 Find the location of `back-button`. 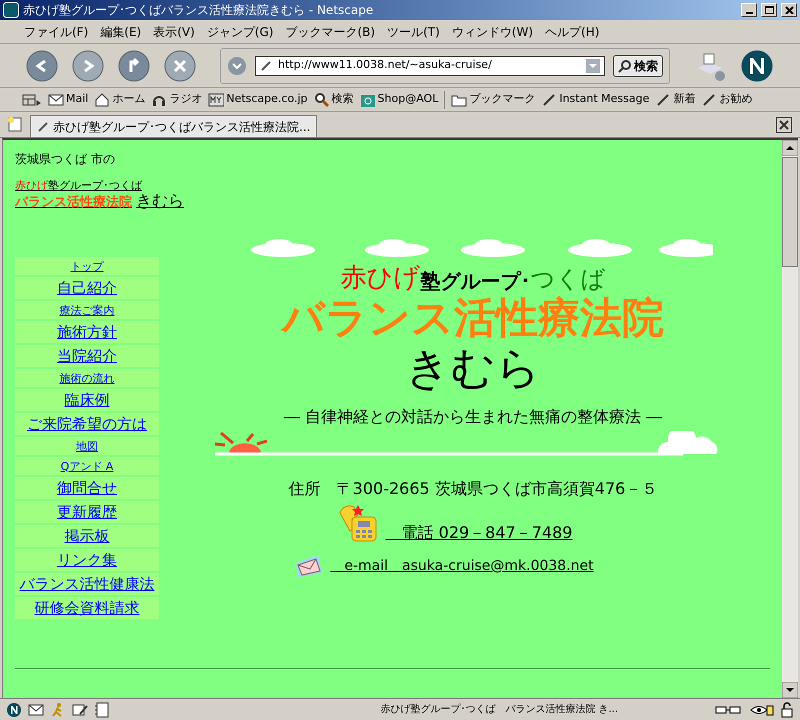

back-button is located at coordinates (42, 66).